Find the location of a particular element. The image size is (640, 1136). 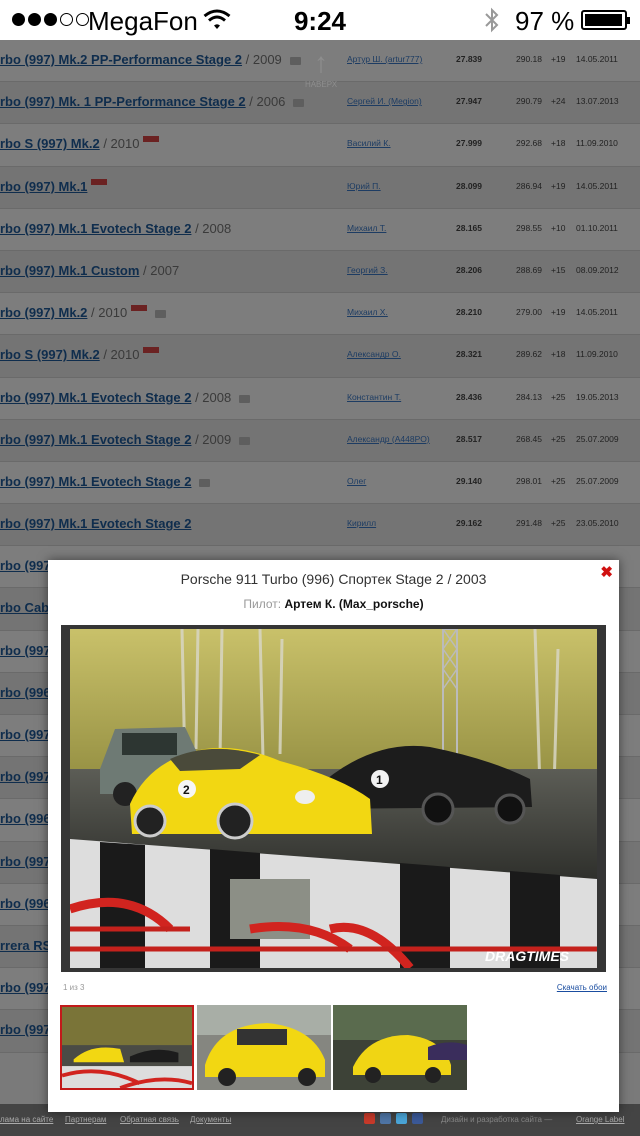

speed-value: 298.01 is located at coordinates (529, 480).